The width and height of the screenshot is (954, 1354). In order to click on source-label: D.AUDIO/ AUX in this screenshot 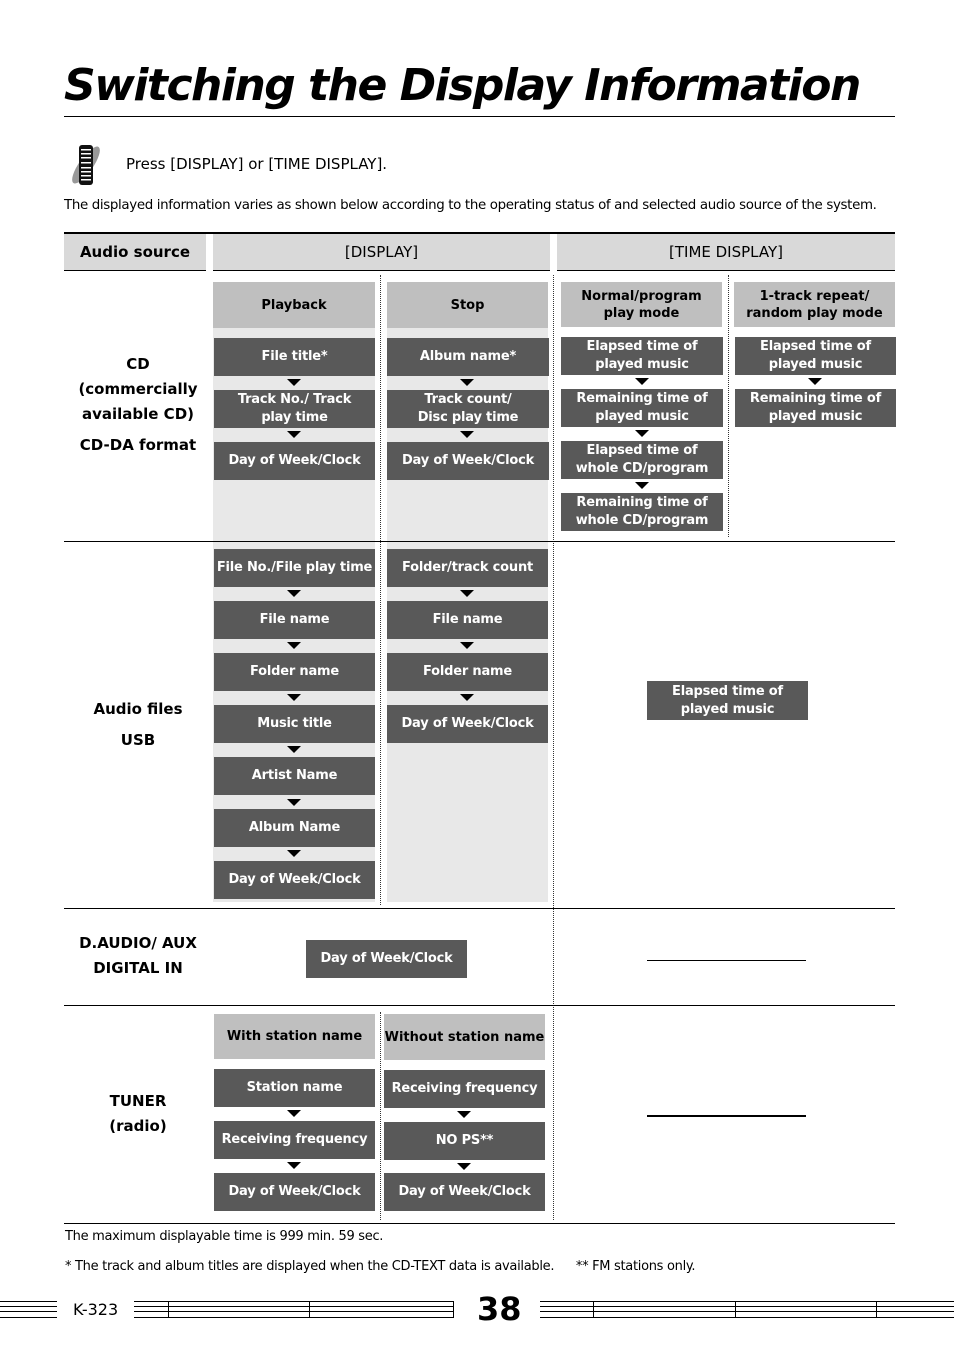, I will do `click(138, 943)`.